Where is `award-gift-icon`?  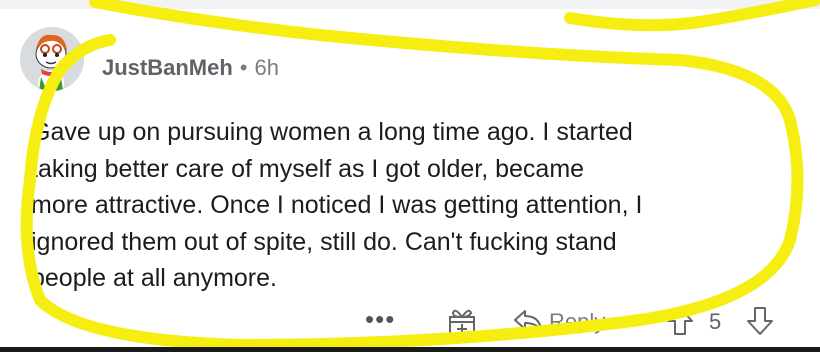
award-gift-icon is located at coordinates (462, 322).